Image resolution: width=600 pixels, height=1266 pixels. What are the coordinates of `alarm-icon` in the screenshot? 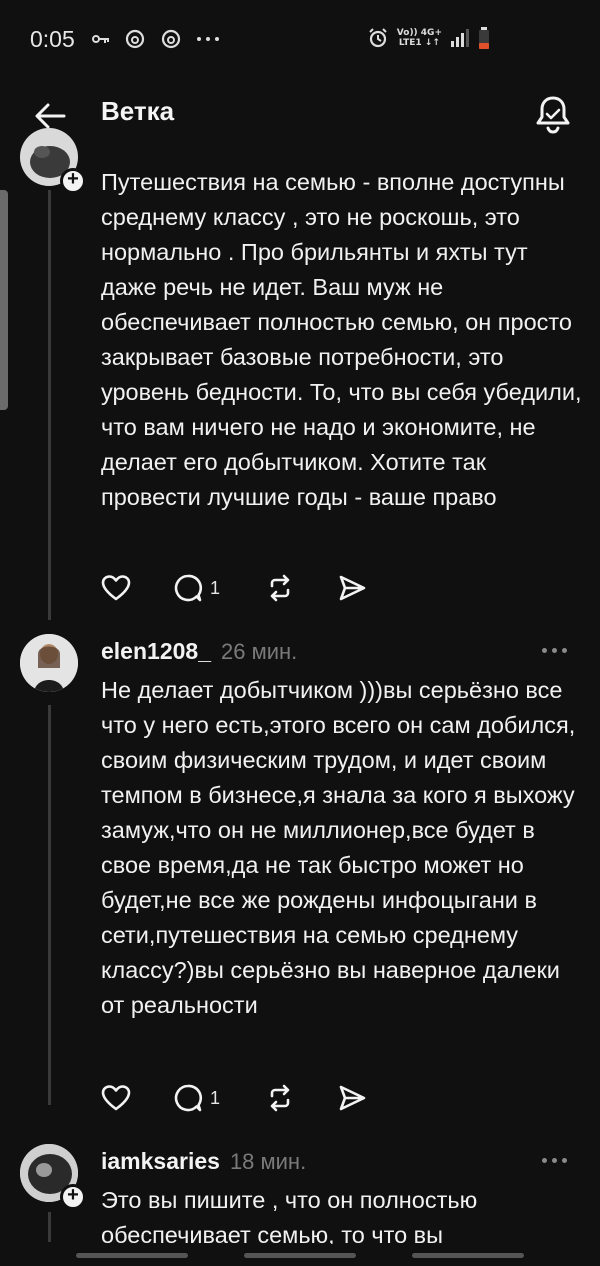 It's located at (378, 38).